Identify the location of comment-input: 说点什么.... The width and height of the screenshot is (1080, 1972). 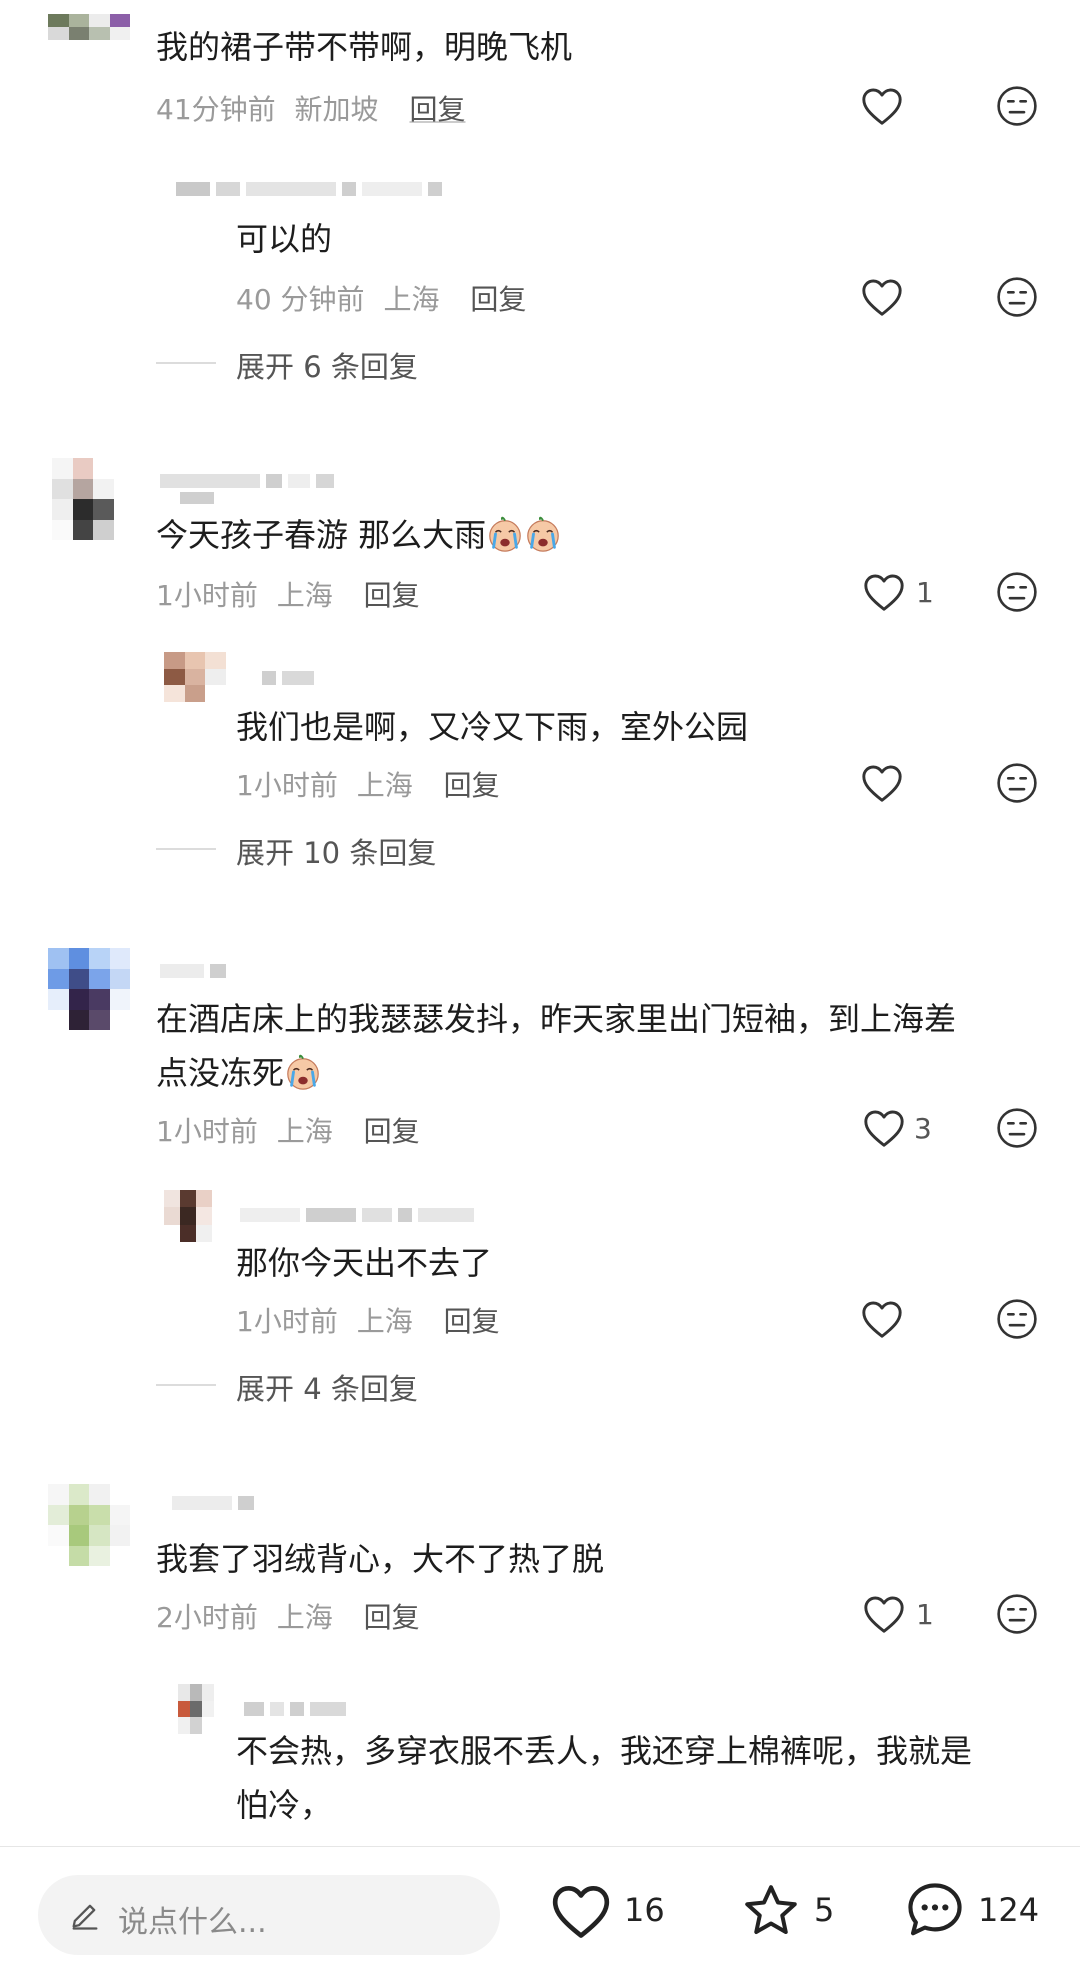
(269, 1915).